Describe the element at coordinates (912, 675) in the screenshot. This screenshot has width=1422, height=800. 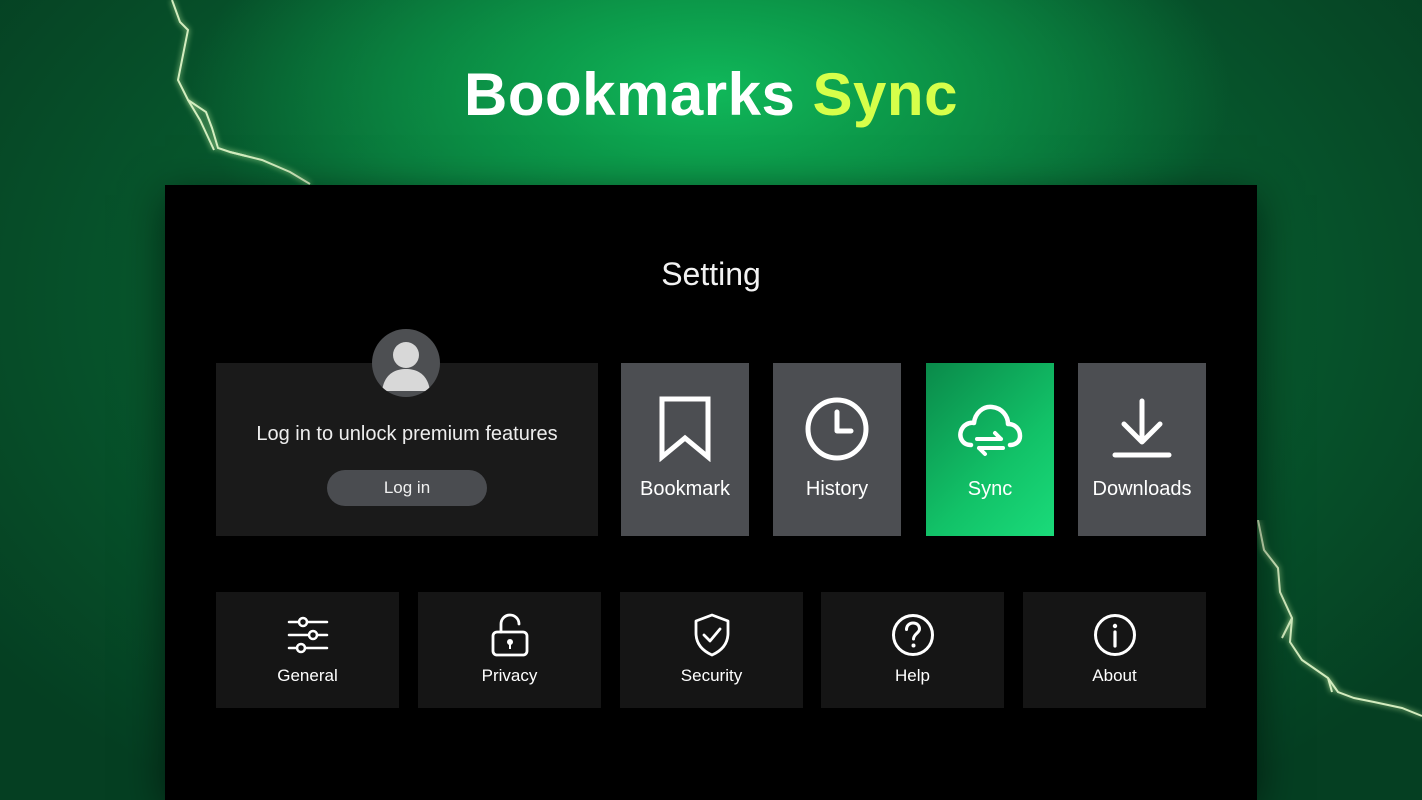
I see `menu-help-label: Help` at that location.